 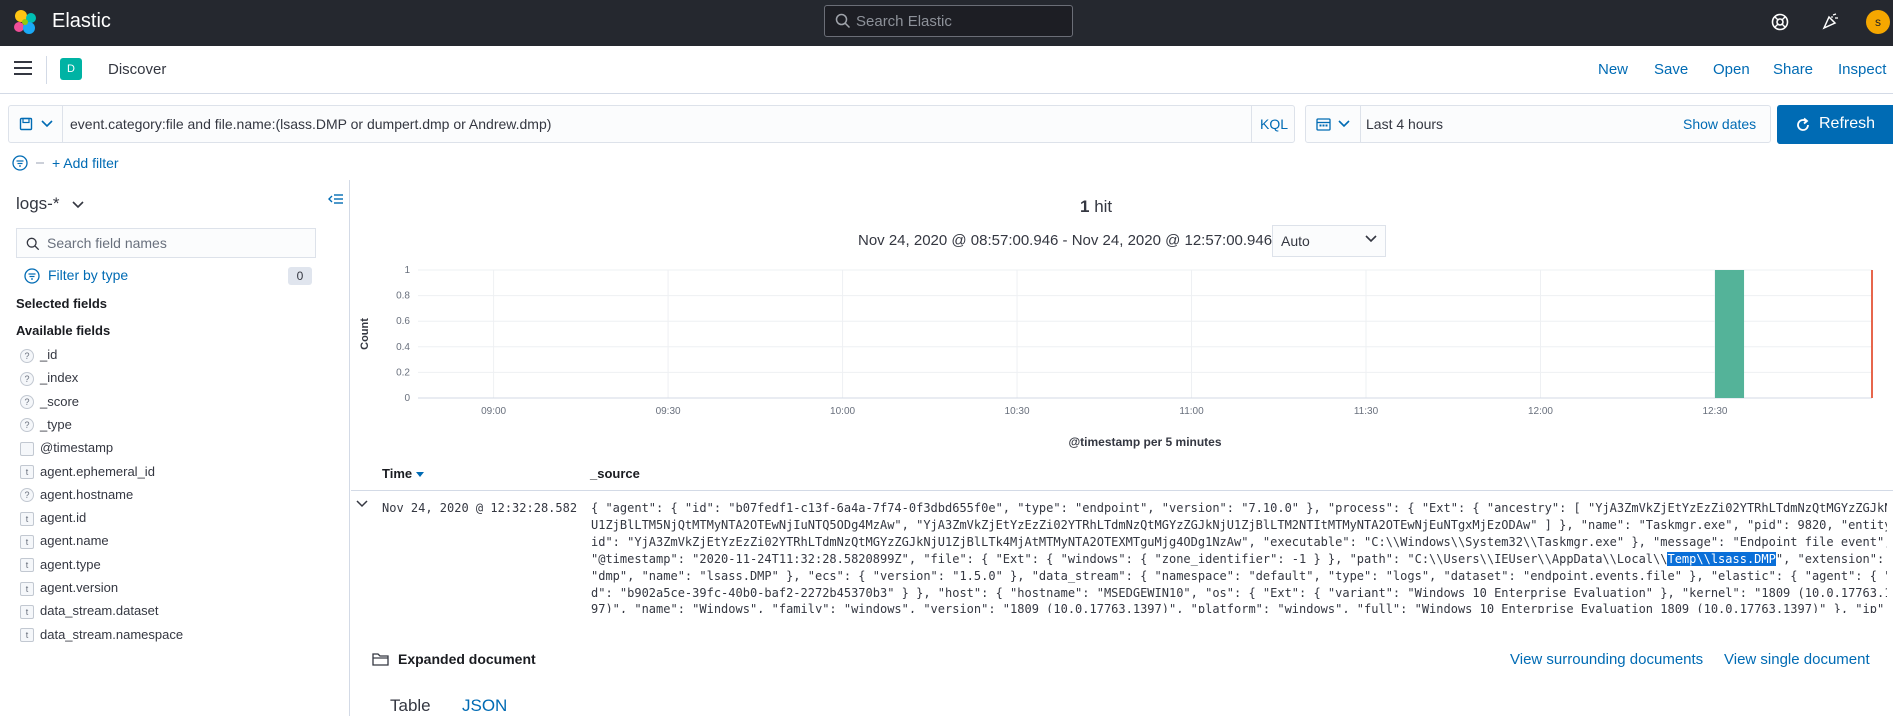 What do you see at coordinates (1729, 334) in the screenshot?
I see `histogram-bar` at bounding box center [1729, 334].